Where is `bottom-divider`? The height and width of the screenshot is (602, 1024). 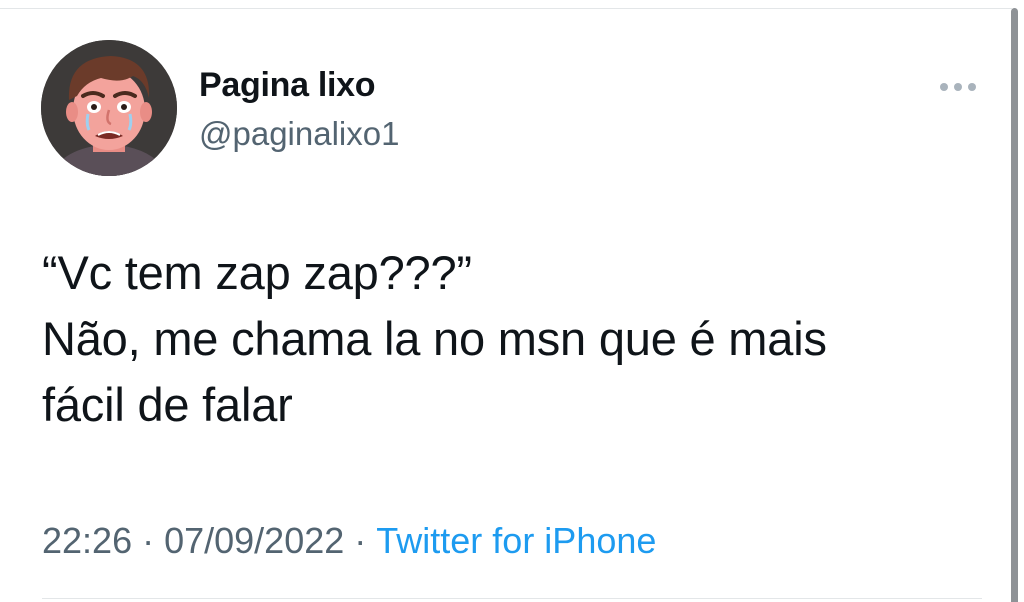
bottom-divider is located at coordinates (512, 598).